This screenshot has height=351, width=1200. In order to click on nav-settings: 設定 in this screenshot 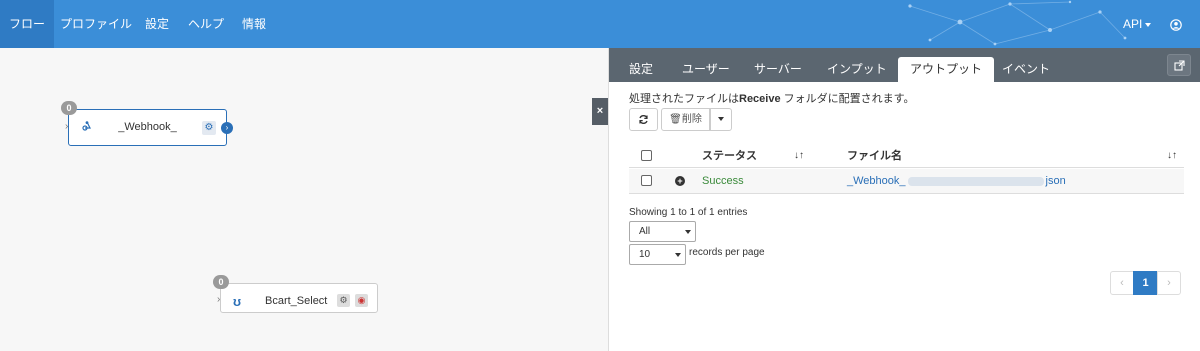, I will do `click(157, 24)`.